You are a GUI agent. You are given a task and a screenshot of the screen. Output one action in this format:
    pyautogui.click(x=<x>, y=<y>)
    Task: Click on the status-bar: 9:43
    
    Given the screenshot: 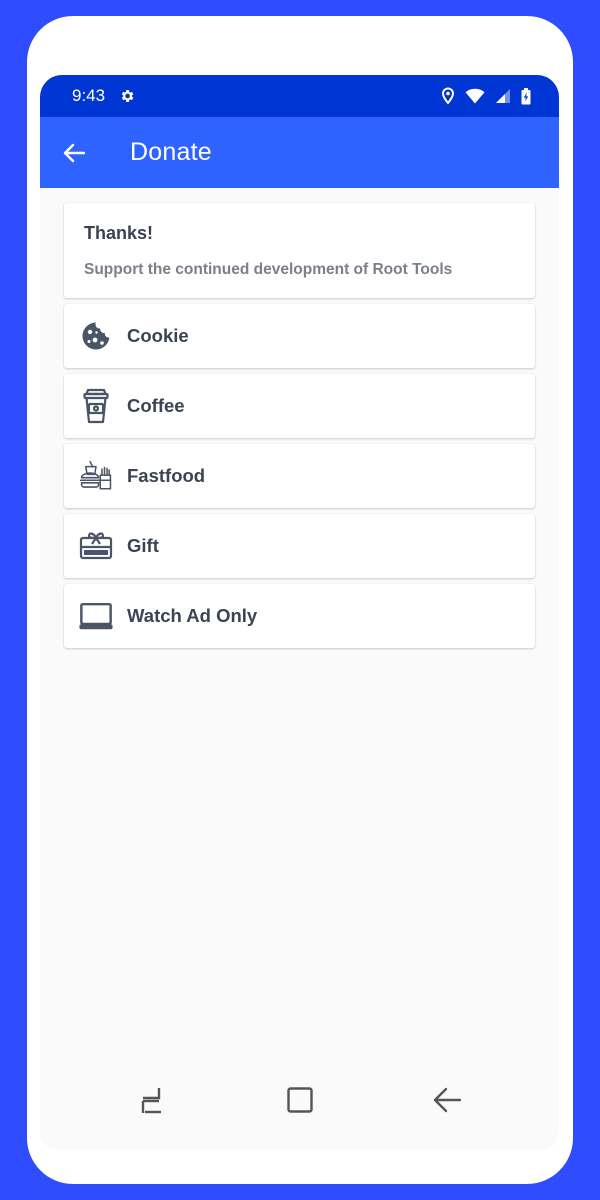 What is the action you would take?
    pyautogui.click(x=299, y=96)
    